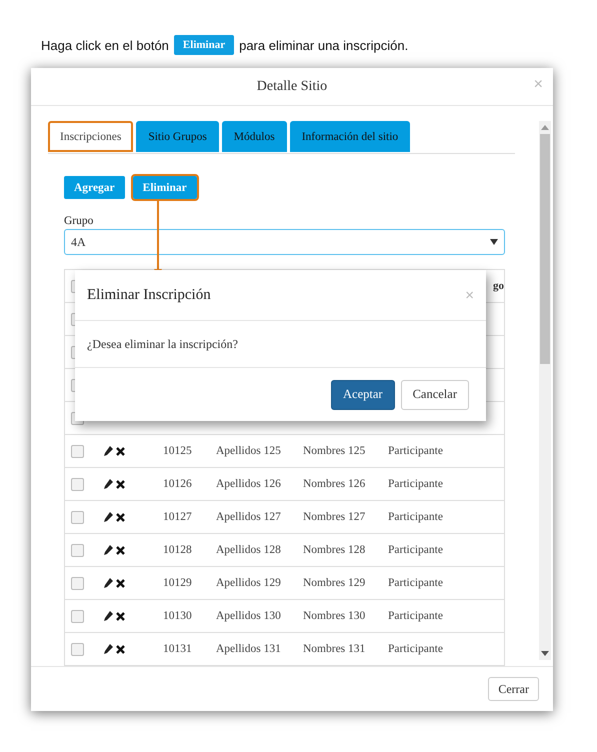 This screenshot has height=752, width=597. I want to click on tab: Inscripciones, so click(91, 136).